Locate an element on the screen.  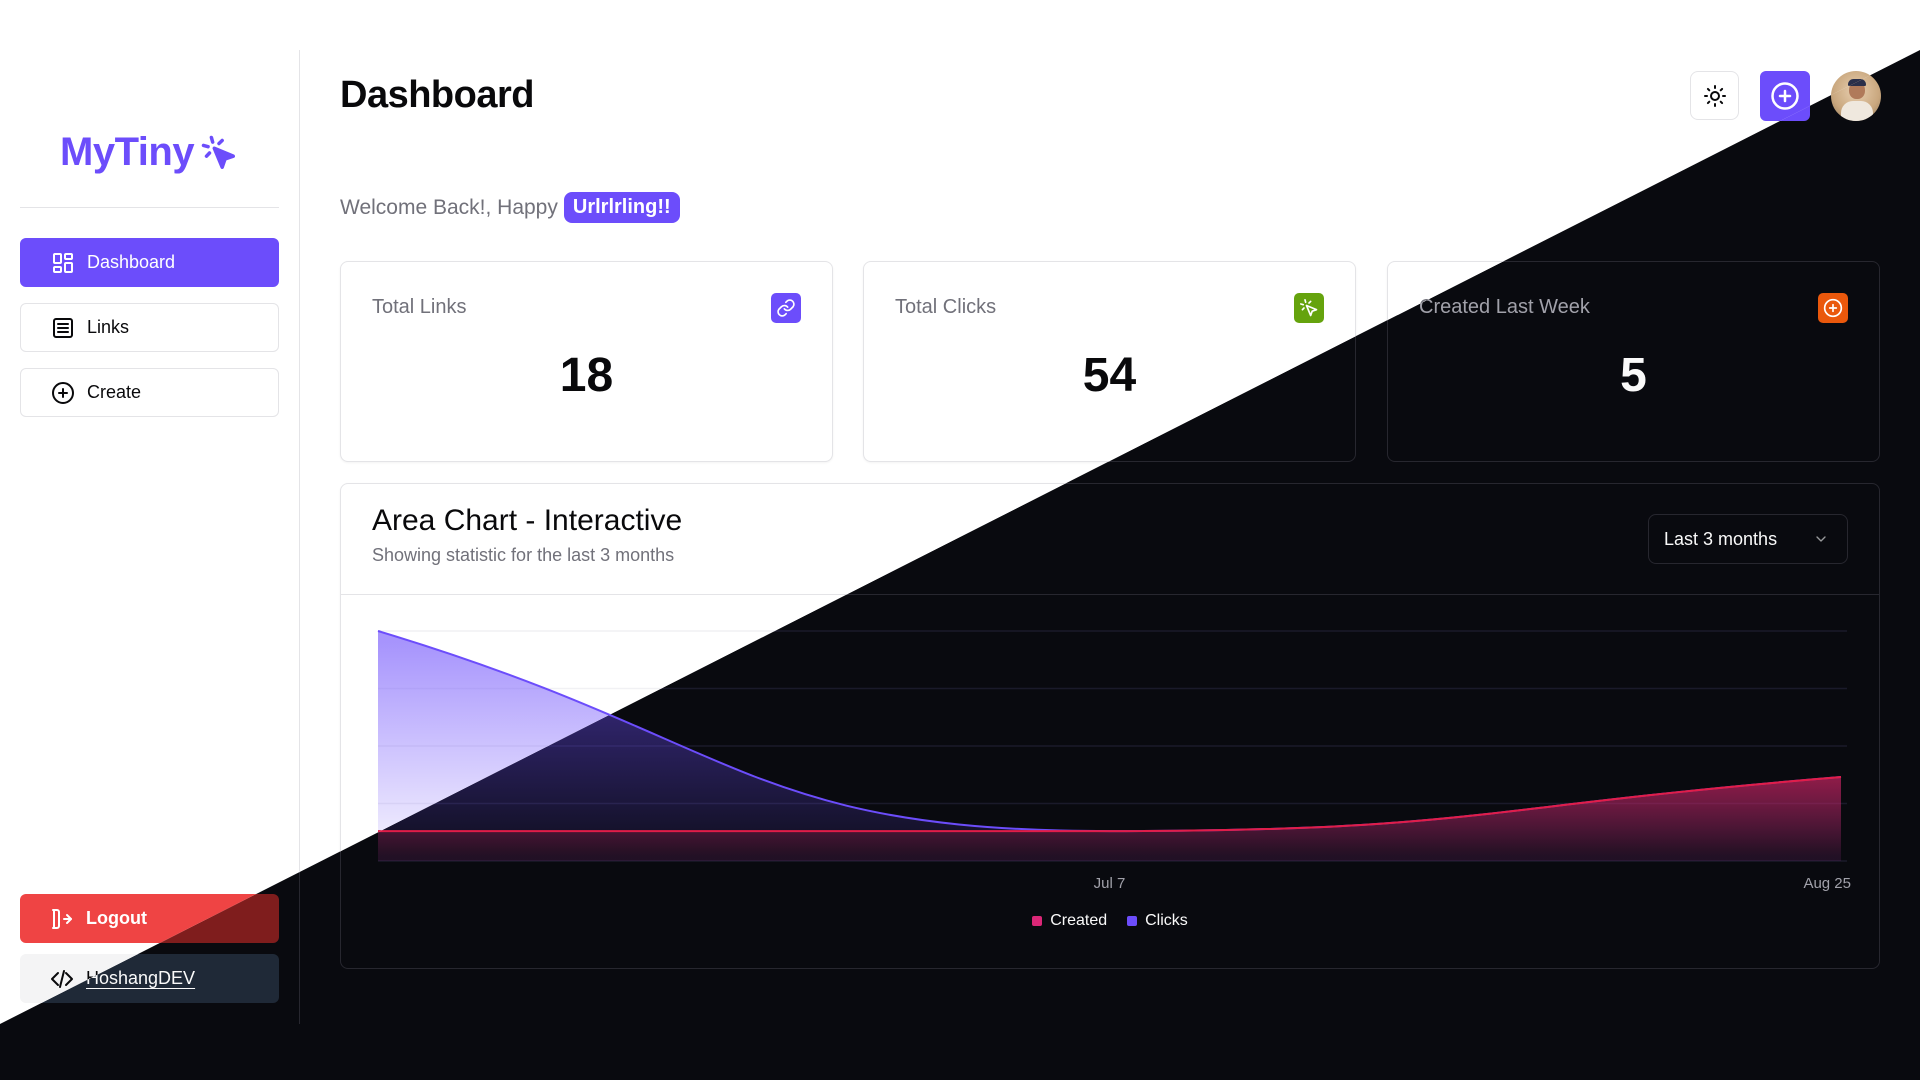
stat-label: Total Clicks is located at coordinates (946, 307).